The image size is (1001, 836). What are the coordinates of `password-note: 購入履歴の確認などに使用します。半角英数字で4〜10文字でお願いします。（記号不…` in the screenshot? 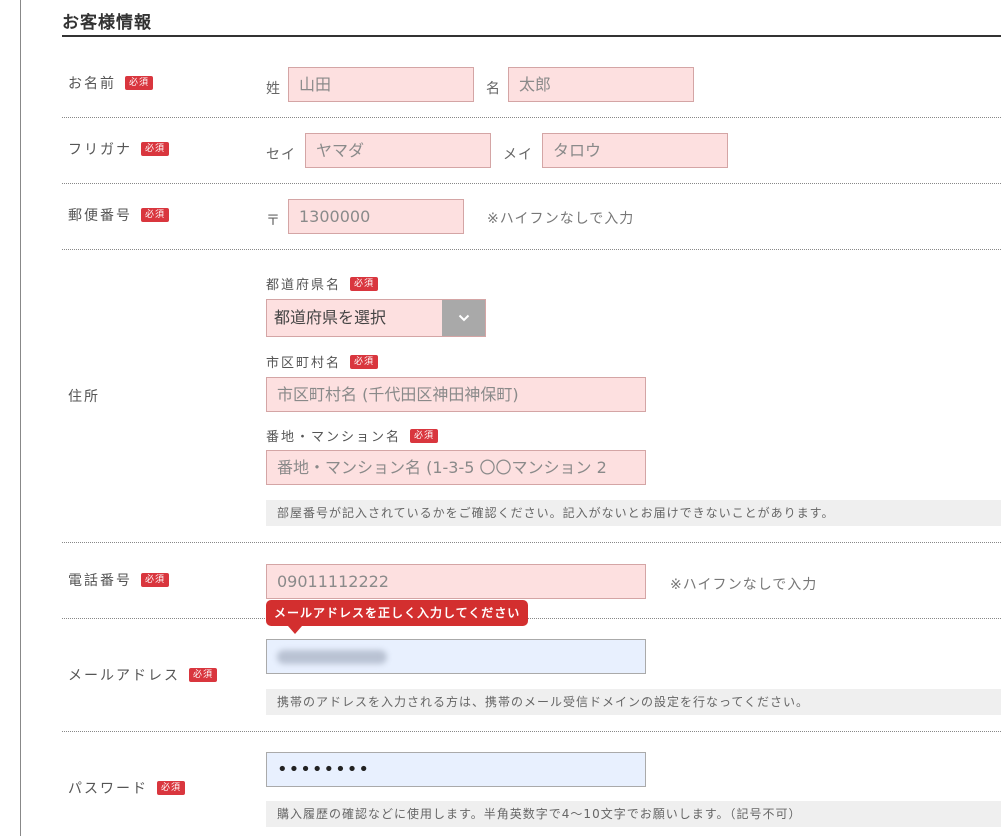 It's located at (633, 814).